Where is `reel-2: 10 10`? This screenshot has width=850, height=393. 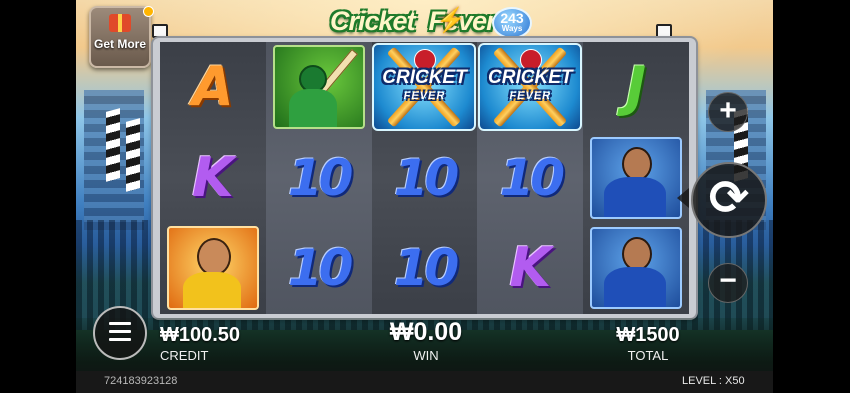 reel-2: 10 10 is located at coordinates (318, 178).